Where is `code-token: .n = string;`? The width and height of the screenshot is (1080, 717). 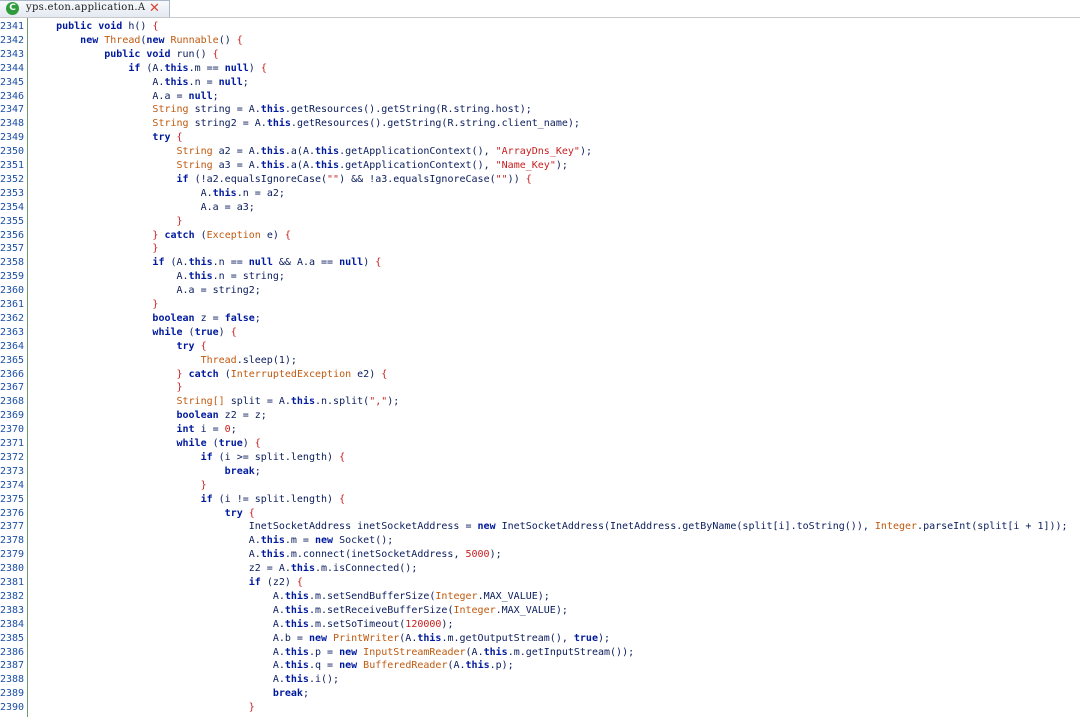 code-token: .n = string; is located at coordinates (248, 277).